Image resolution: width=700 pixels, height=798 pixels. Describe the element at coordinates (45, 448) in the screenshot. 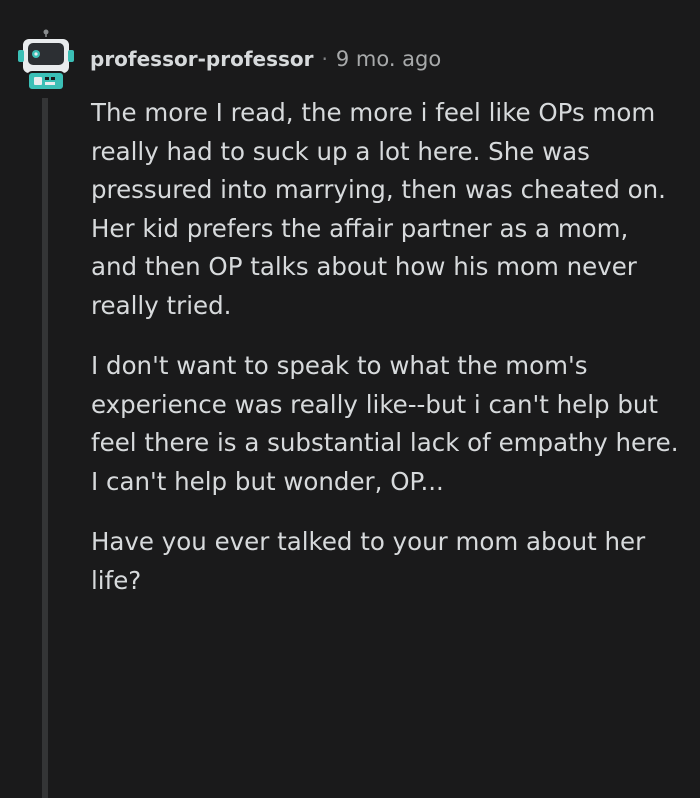

I see `thread-collapse-line` at that location.